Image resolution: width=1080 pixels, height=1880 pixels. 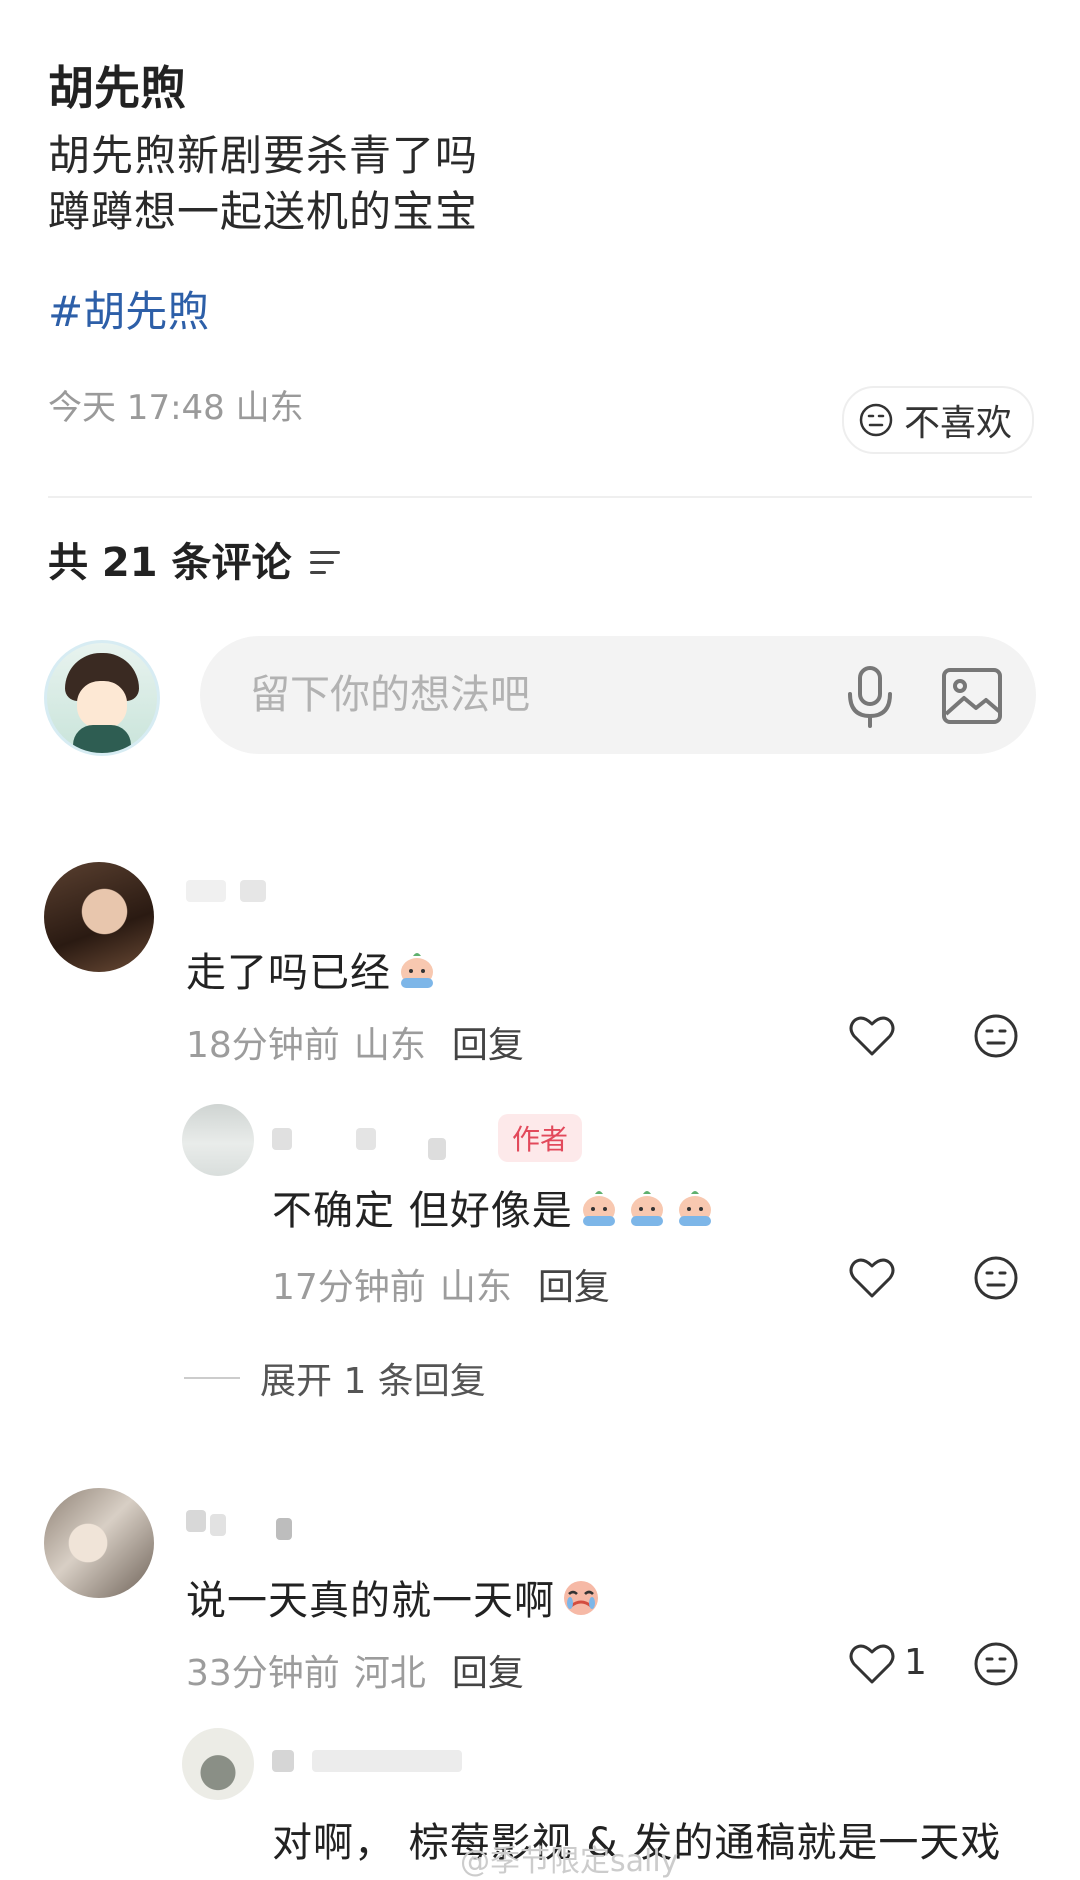 What do you see at coordinates (117, 88) in the screenshot?
I see `post-title: 胡先煦` at bounding box center [117, 88].